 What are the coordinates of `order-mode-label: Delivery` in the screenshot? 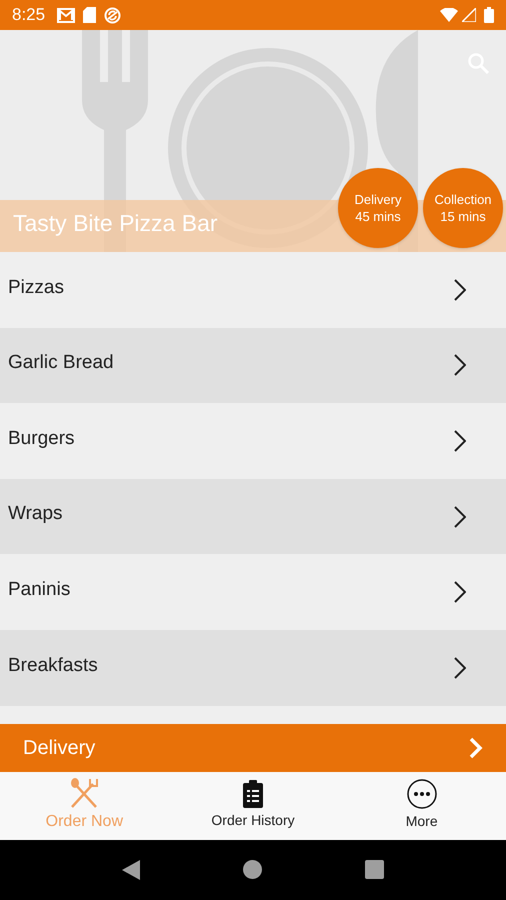 It's located at (59, 748).